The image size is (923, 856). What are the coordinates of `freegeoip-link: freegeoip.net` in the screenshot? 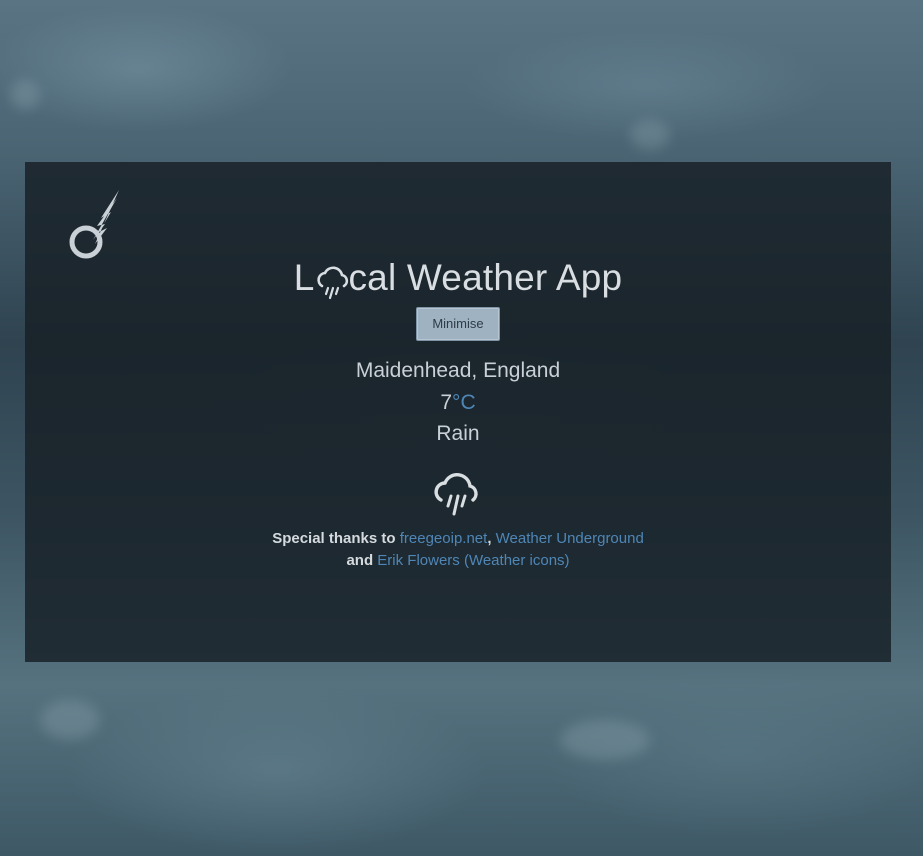 It's located at (444, 538).